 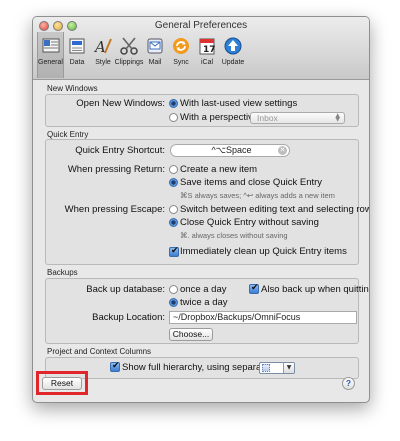 What do you see at coordinates (220, 117) in the screenshot?
I see `perspective-label: With a perspective:` at bounding box center [220, 117].